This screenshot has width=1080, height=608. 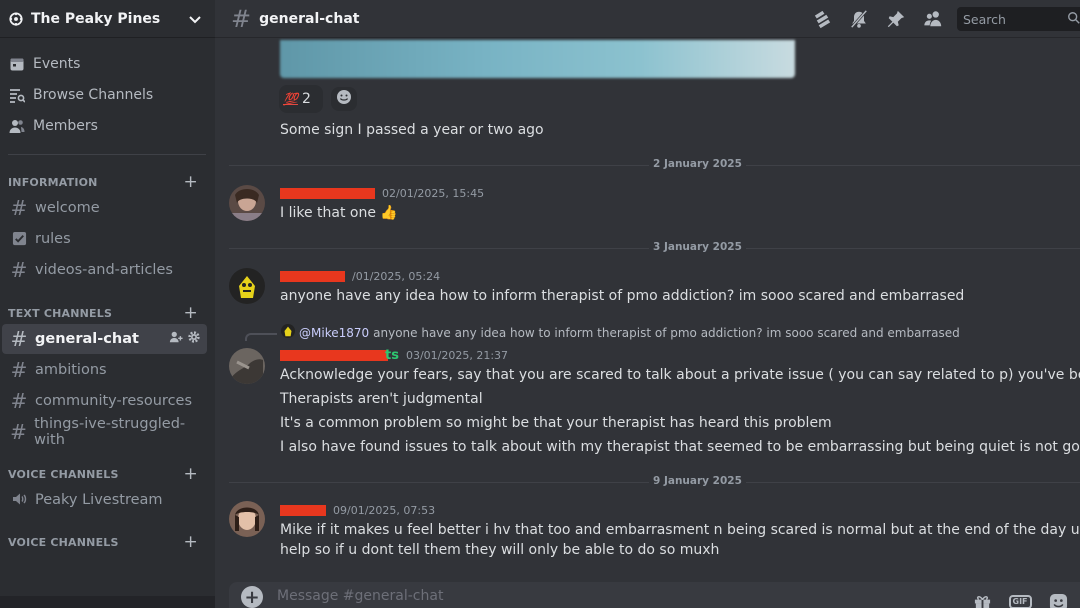 What do you see at coordinates (104, 500) in the screenshot?
I see `channel-peaky-livestream: Peaky Livestream` at bounding box center [104, 500].